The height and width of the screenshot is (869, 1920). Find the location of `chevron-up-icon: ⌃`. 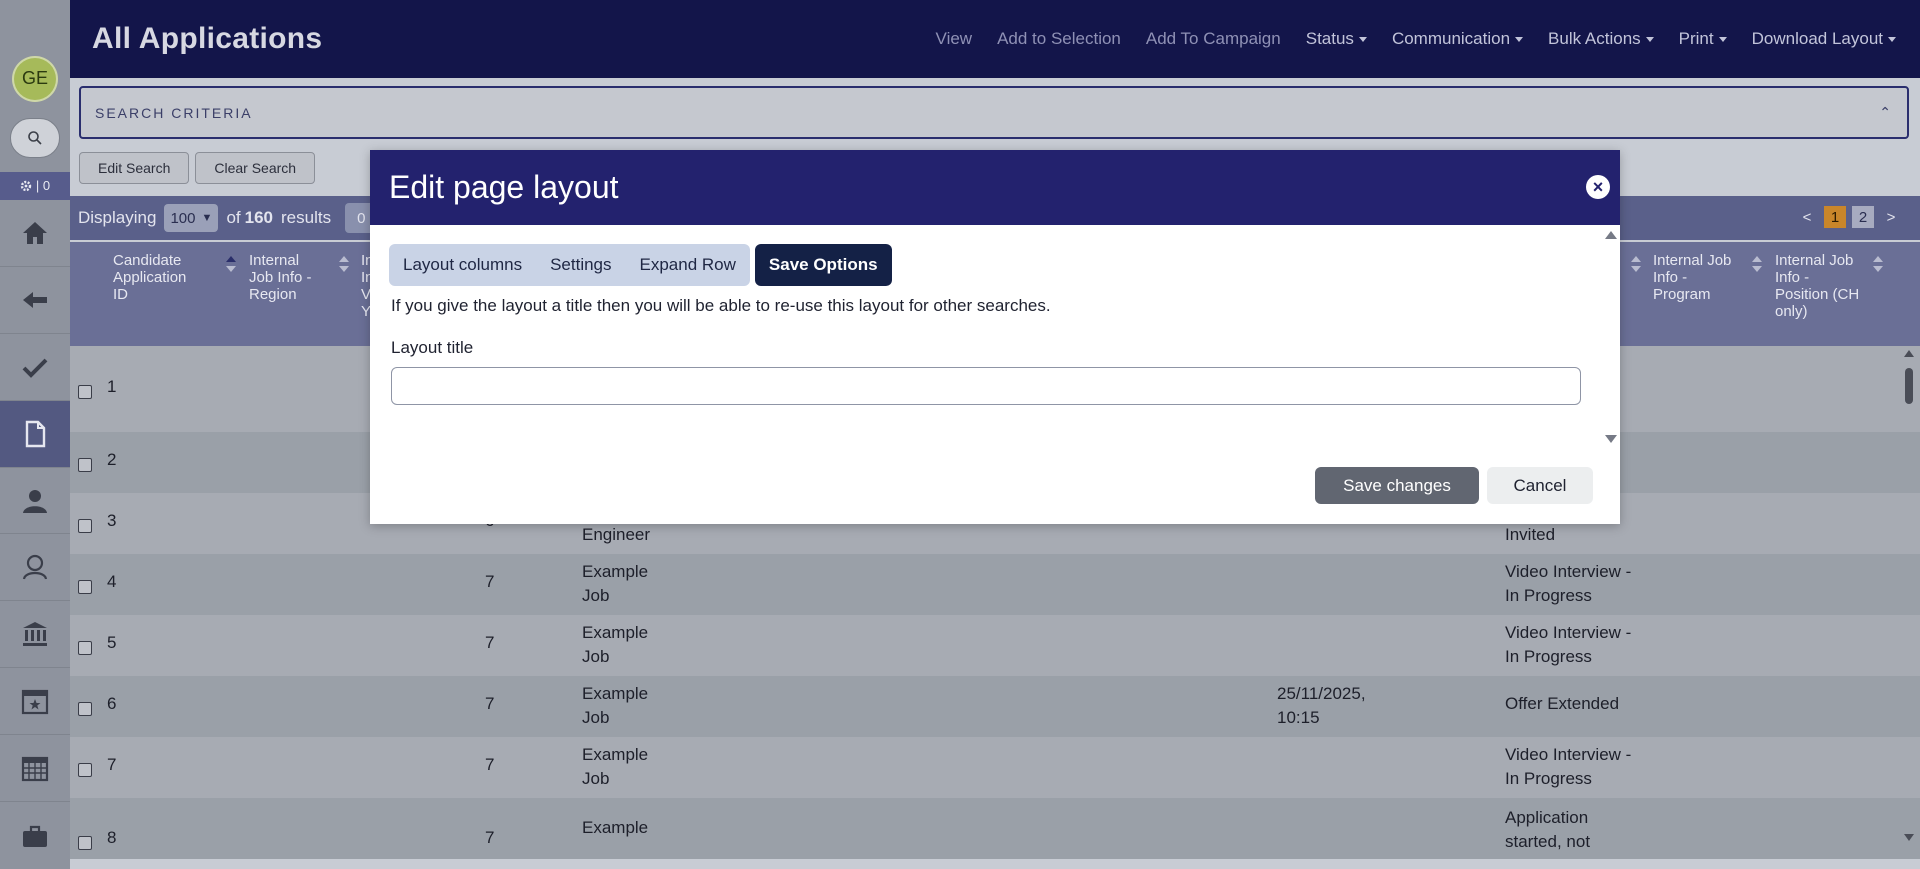

chevron-up-icon: ⌃ is located at coordinates (1886, 112).